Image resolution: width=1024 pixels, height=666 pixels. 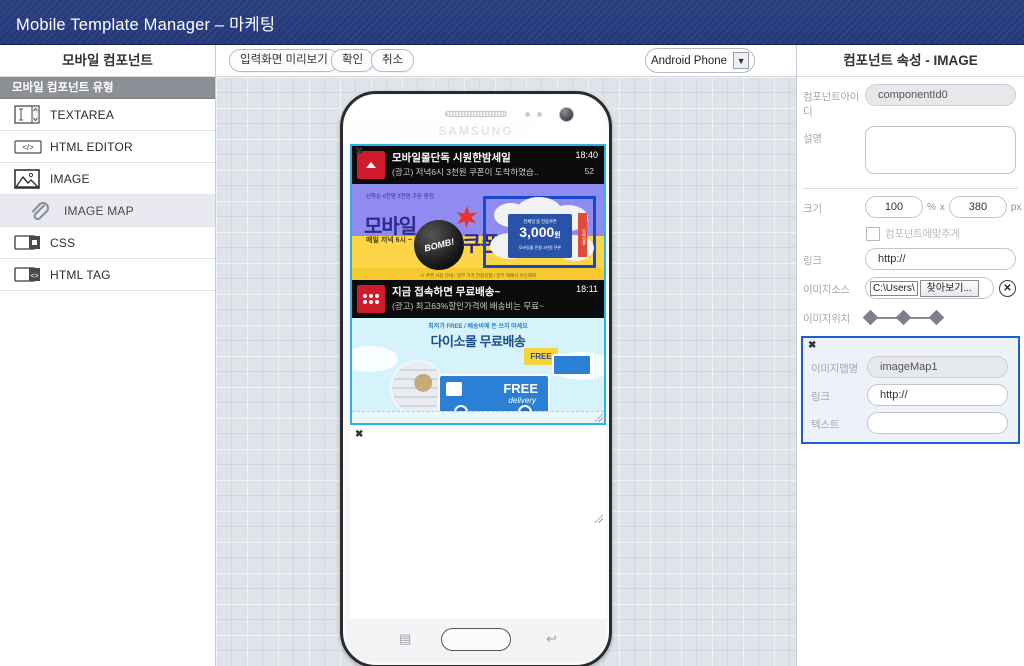 I want to click on map-text-label: 텍스트, so click(x=825, y=425).